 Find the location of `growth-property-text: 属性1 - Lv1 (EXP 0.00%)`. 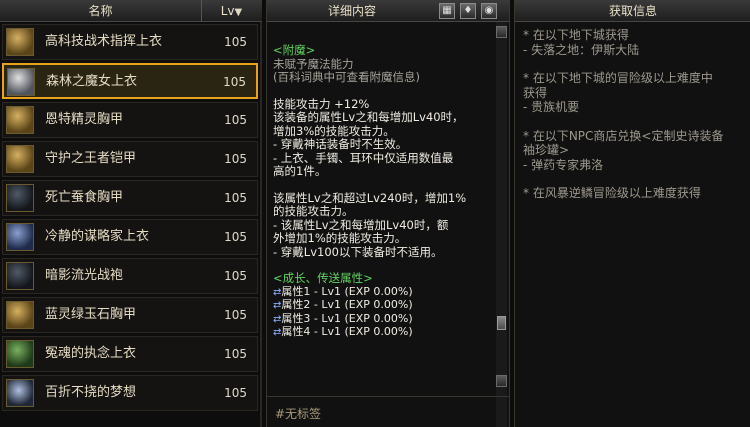

growth-property-text: 属性1 - Lv1 (EXP 0.00%) is located at coordinates (347, 291).